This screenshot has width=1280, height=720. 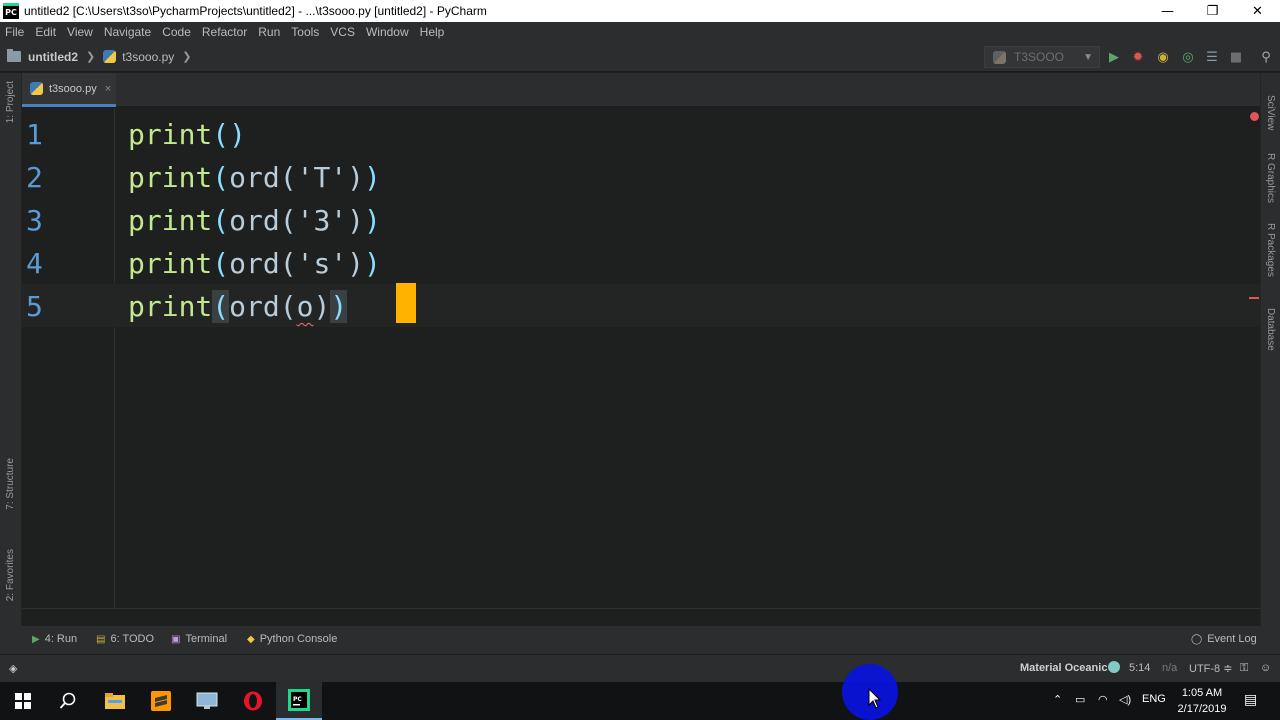 I want to click on menu-help: Help, so click(x=432, y=32).